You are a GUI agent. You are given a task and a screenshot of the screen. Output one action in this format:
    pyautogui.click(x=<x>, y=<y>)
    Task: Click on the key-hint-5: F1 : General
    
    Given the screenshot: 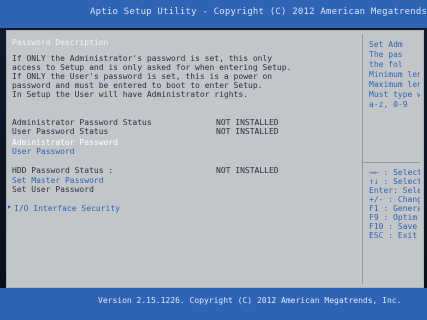 What is the action you would take?
    pyautogui.click(x=394, y=208)
    